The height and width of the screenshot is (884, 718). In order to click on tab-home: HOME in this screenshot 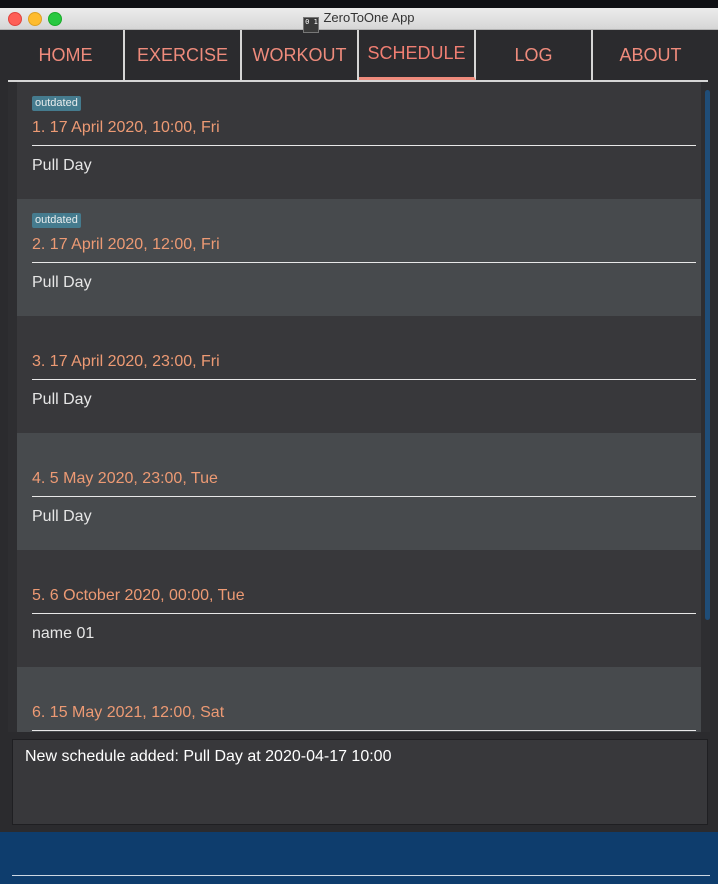, I will do `click(66, 55)`.